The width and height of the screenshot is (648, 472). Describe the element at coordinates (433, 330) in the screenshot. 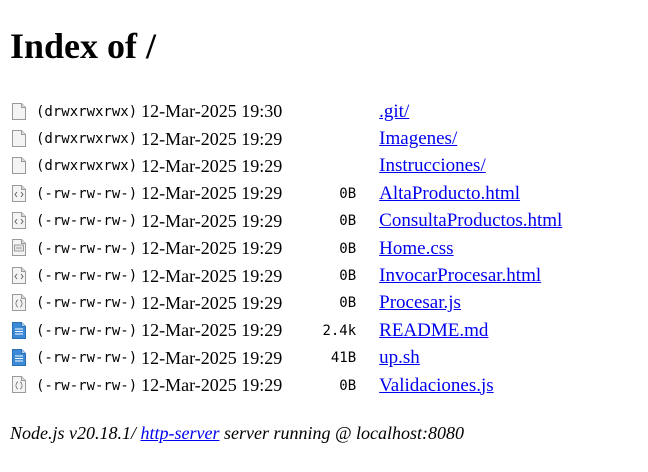

I see `file-link: README.md` at that location.